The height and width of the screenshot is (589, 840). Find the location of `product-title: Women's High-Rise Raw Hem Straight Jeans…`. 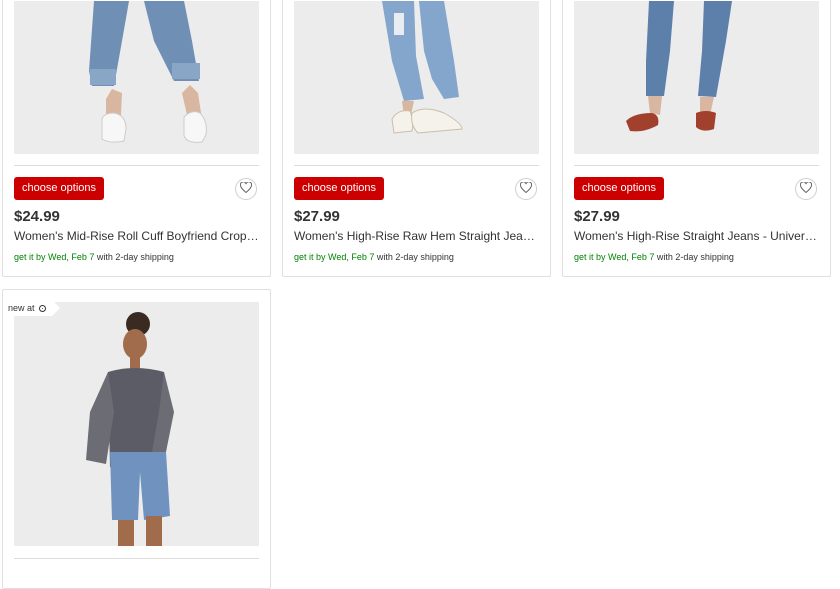

product-title: Women's High-Rise Raw Hem Straight Jeans… is located at coordinates (416, 236).